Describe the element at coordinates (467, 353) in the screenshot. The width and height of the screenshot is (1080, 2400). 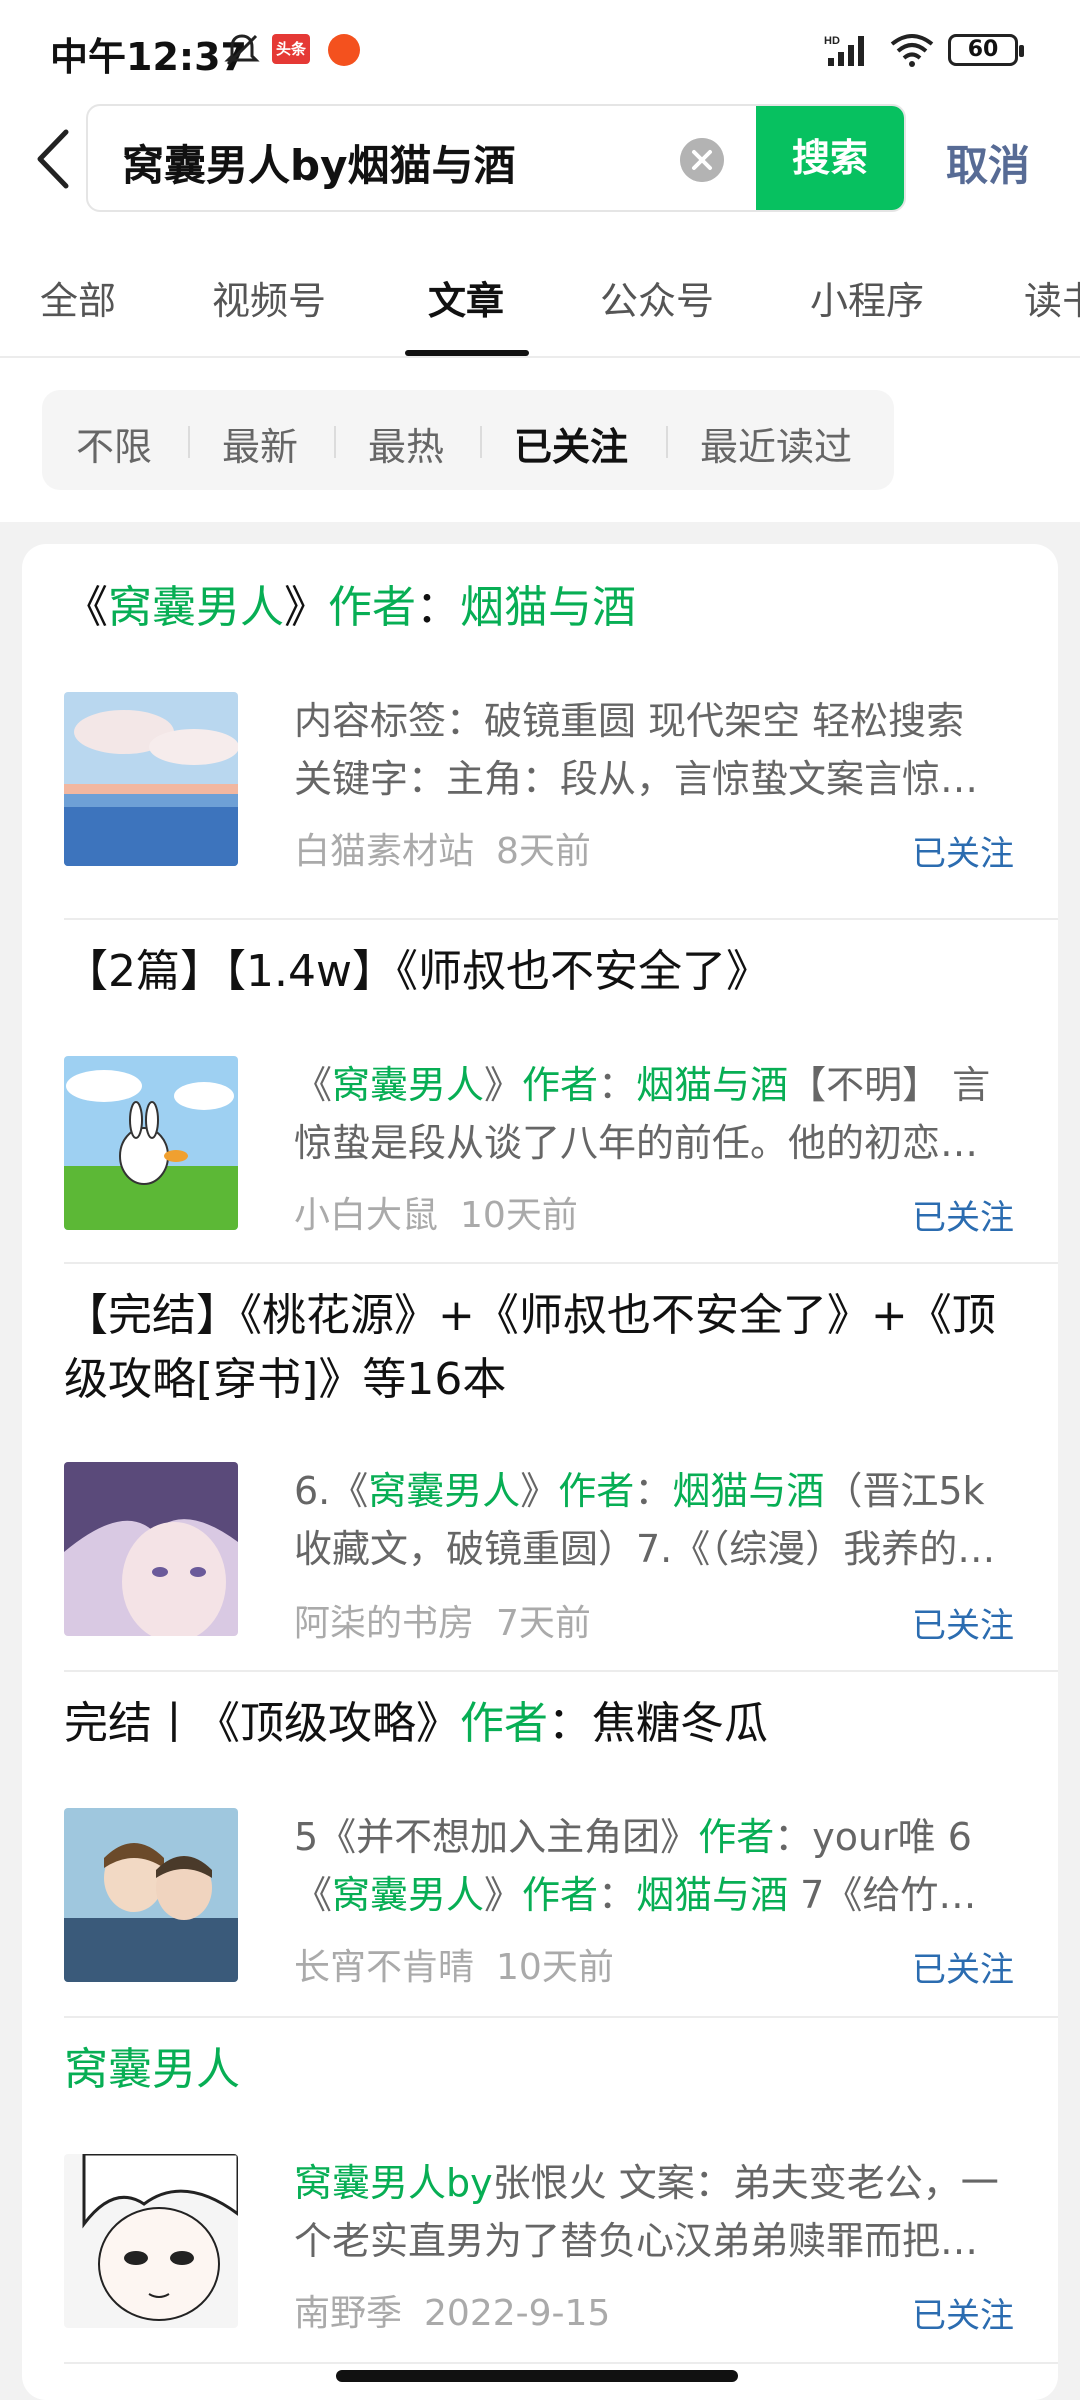
I see `active-tab-indicator` at that location.